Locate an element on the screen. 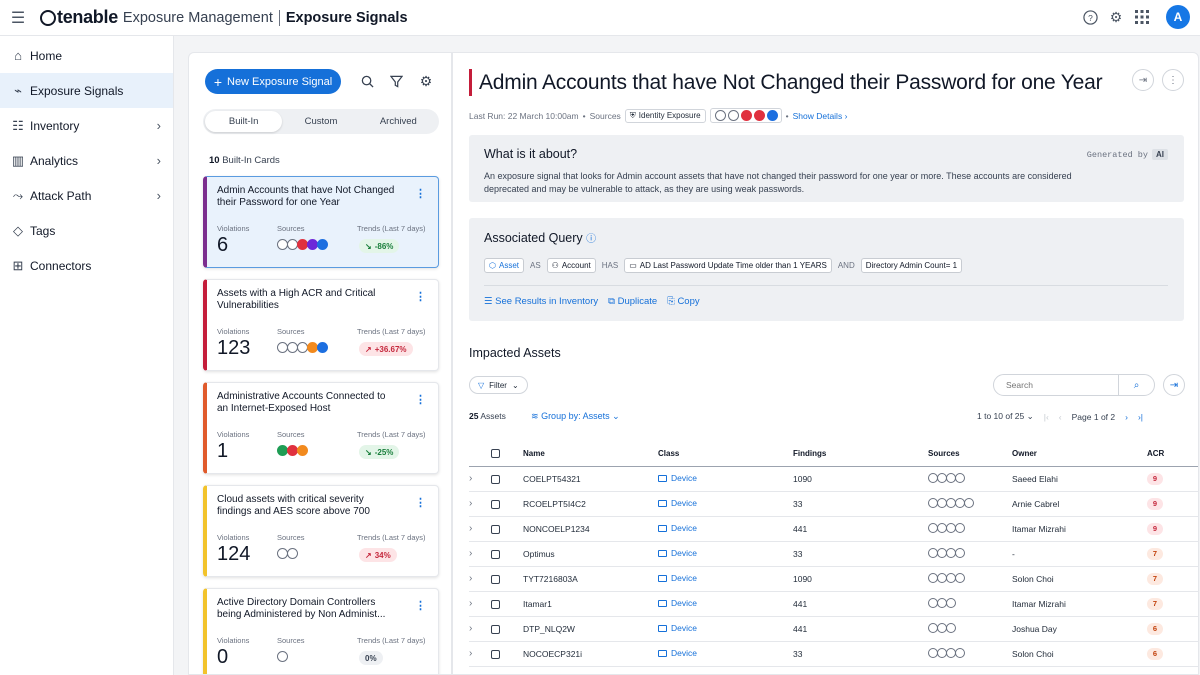 This screenshot has height=675, width=1200. asset-name: NOCOECP321i is located at coordinates (590, 654).